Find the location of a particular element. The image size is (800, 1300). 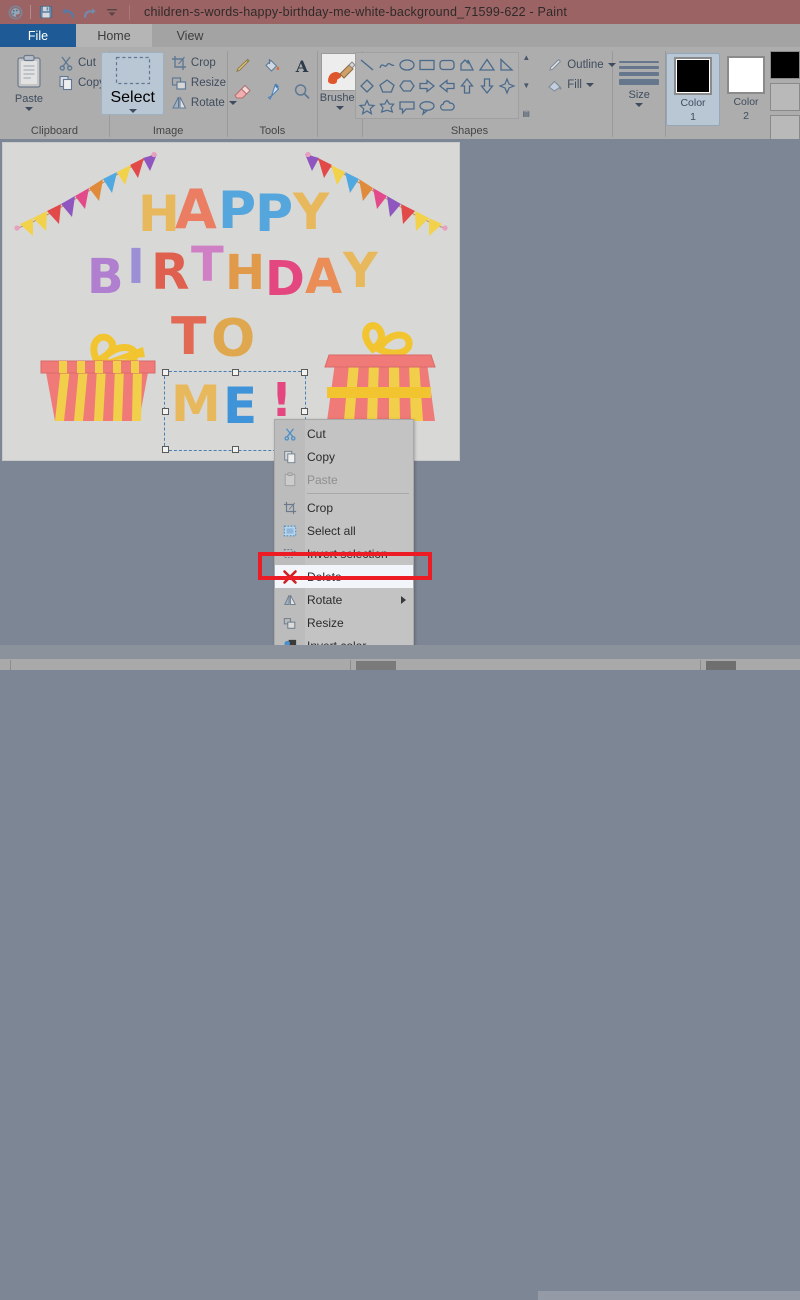

context-menu-item-copy: Copy is located at coordinates (344, 456).